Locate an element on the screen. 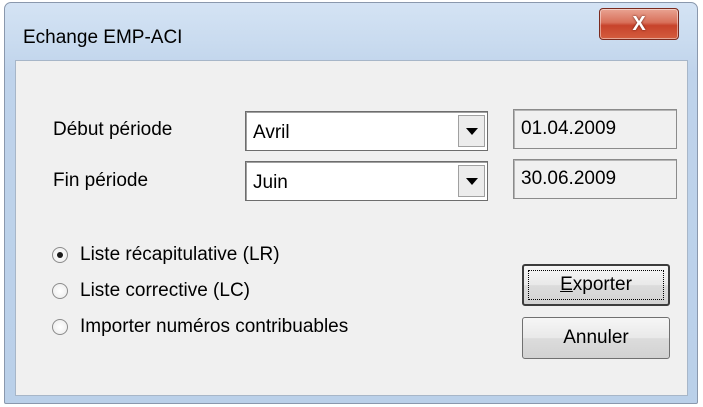  end-date-field: 30.06.2009 is located at coordinates (595, 179).